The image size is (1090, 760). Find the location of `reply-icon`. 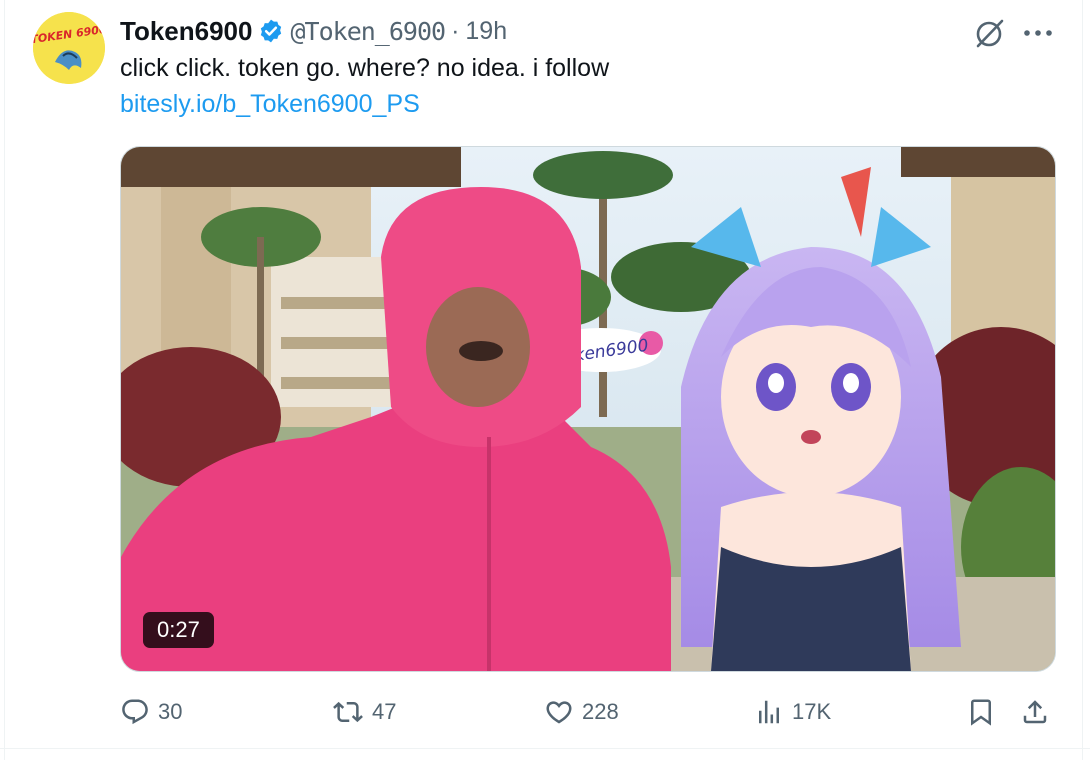

reply-icon is located at coordinates (135, 712).